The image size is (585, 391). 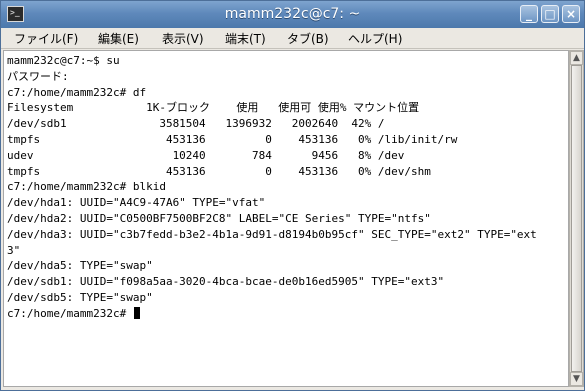 I want to click on terminal-line: /dev/hda1: UUID="A4C9-47A6" TYPE="vfat", so click(x=136, y=203).